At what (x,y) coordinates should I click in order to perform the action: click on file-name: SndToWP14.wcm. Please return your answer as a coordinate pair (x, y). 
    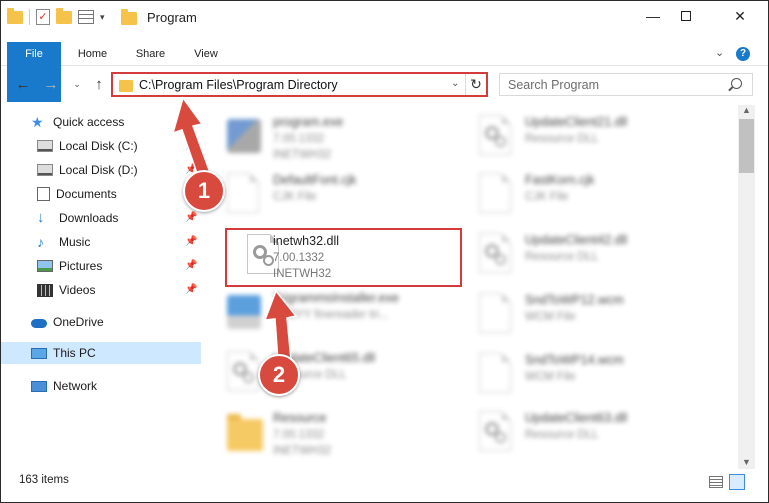
    Looking at the image, I should click on (574, 360).